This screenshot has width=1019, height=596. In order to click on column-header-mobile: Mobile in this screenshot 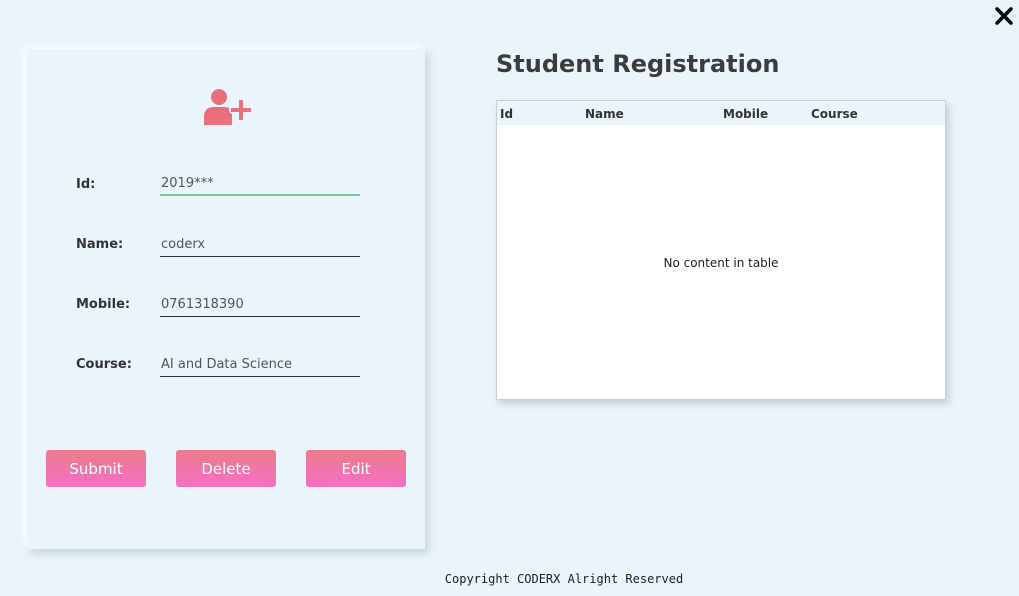, I will do `click(745, 114)`.